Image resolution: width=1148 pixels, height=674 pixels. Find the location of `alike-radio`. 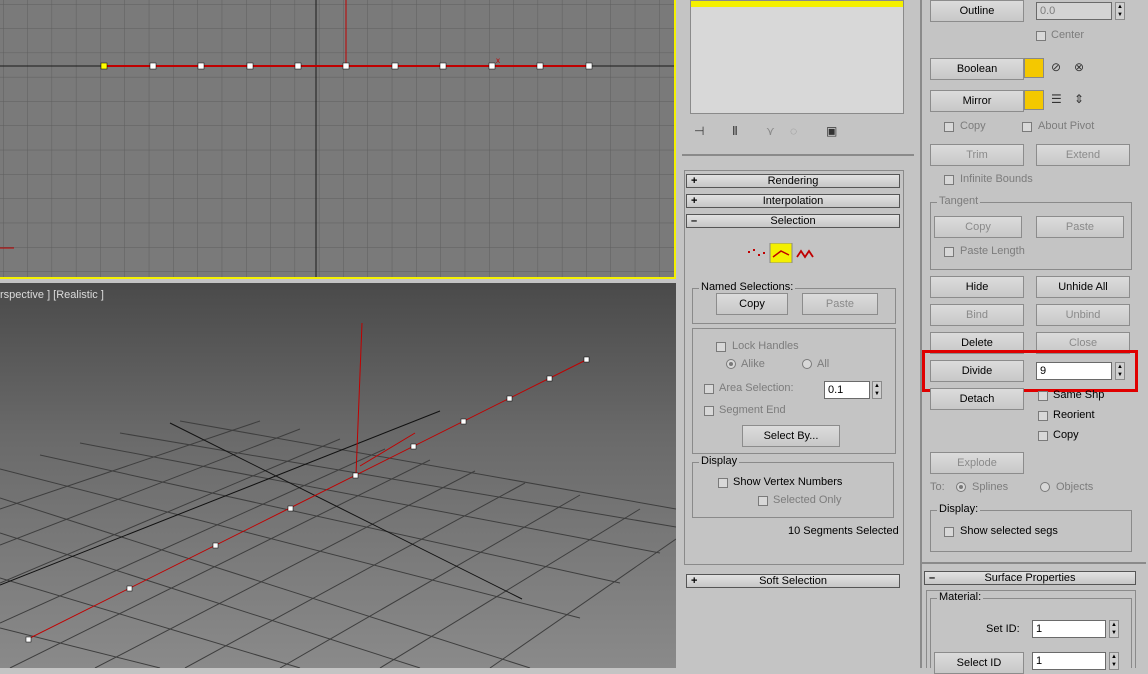

alike-radio is located at coordinates (731, 364).